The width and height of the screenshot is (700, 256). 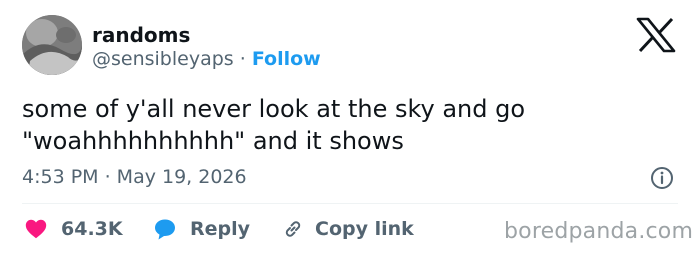 What do you see at coordinates (286, 59) in the screenshot?
I see `follow-button: Follow` at bounding box center [286, 59].